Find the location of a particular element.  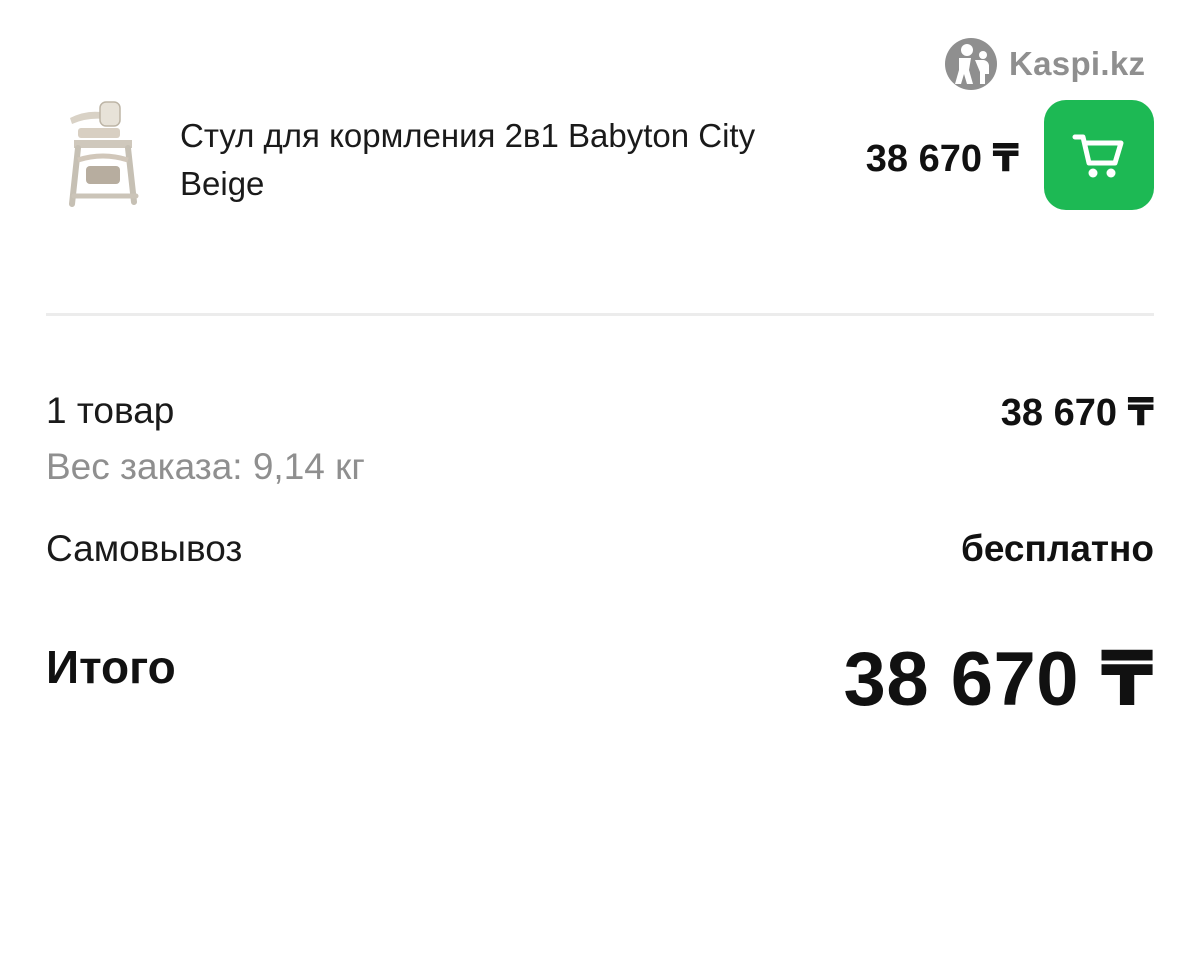

total-label: Итого is located at coordinates (111, 667).